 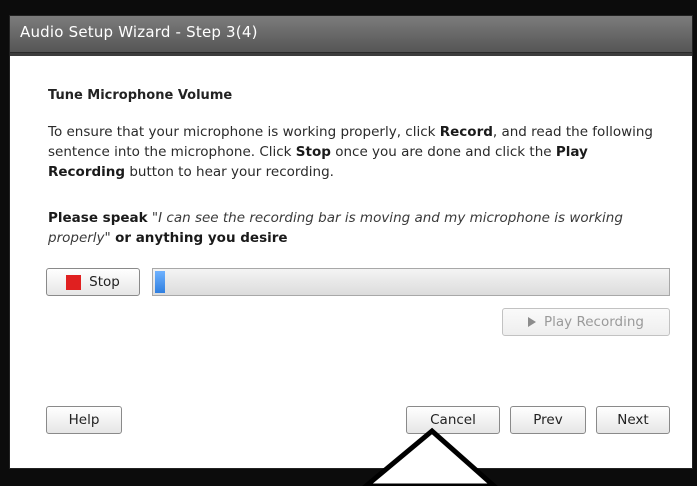 What do you see at coordinates (411, 282) in the screenshot?
I see `recording-level-meter` at bounding box center [411, 282].